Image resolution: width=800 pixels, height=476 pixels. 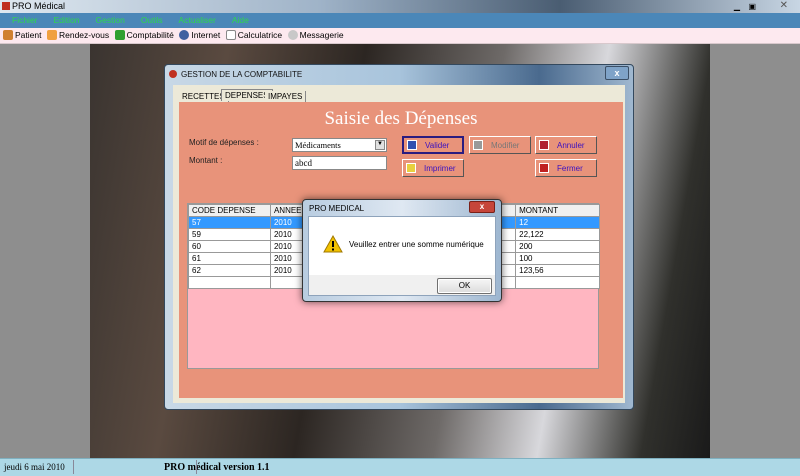 What do you see at coordinates (557, 258) in the screenshot?
I see `cell-montant: 100` at bounding box center [557, 258].